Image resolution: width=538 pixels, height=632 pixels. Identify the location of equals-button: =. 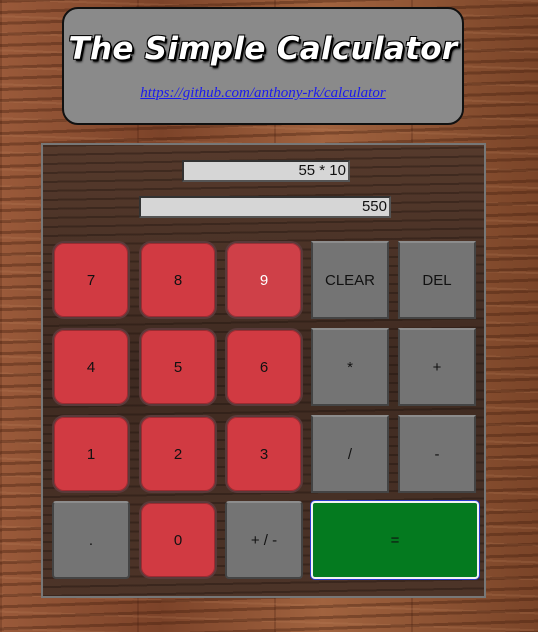
(395, 540).